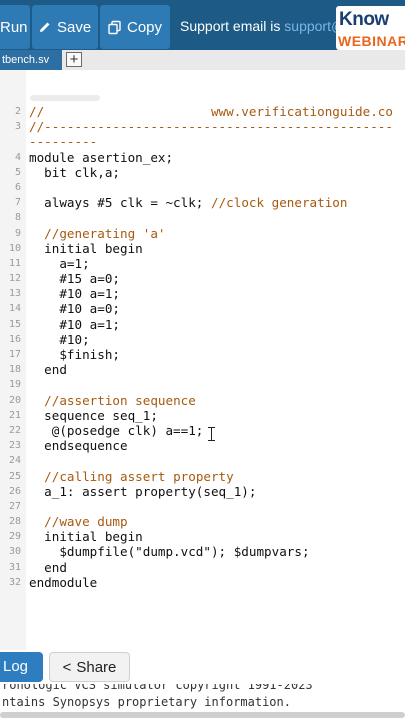  I want to click on copy-button: Copy, so click(135, 27).